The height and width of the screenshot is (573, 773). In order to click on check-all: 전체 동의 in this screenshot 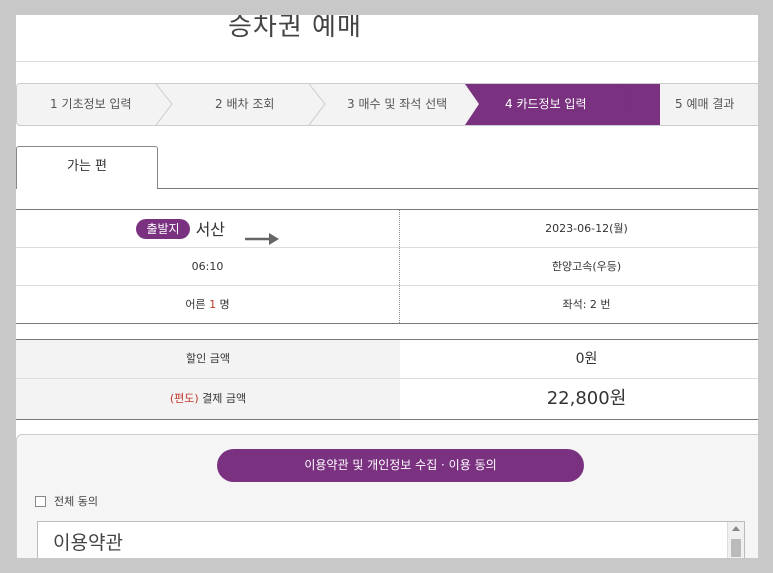, I will do `click(66, 501)`.